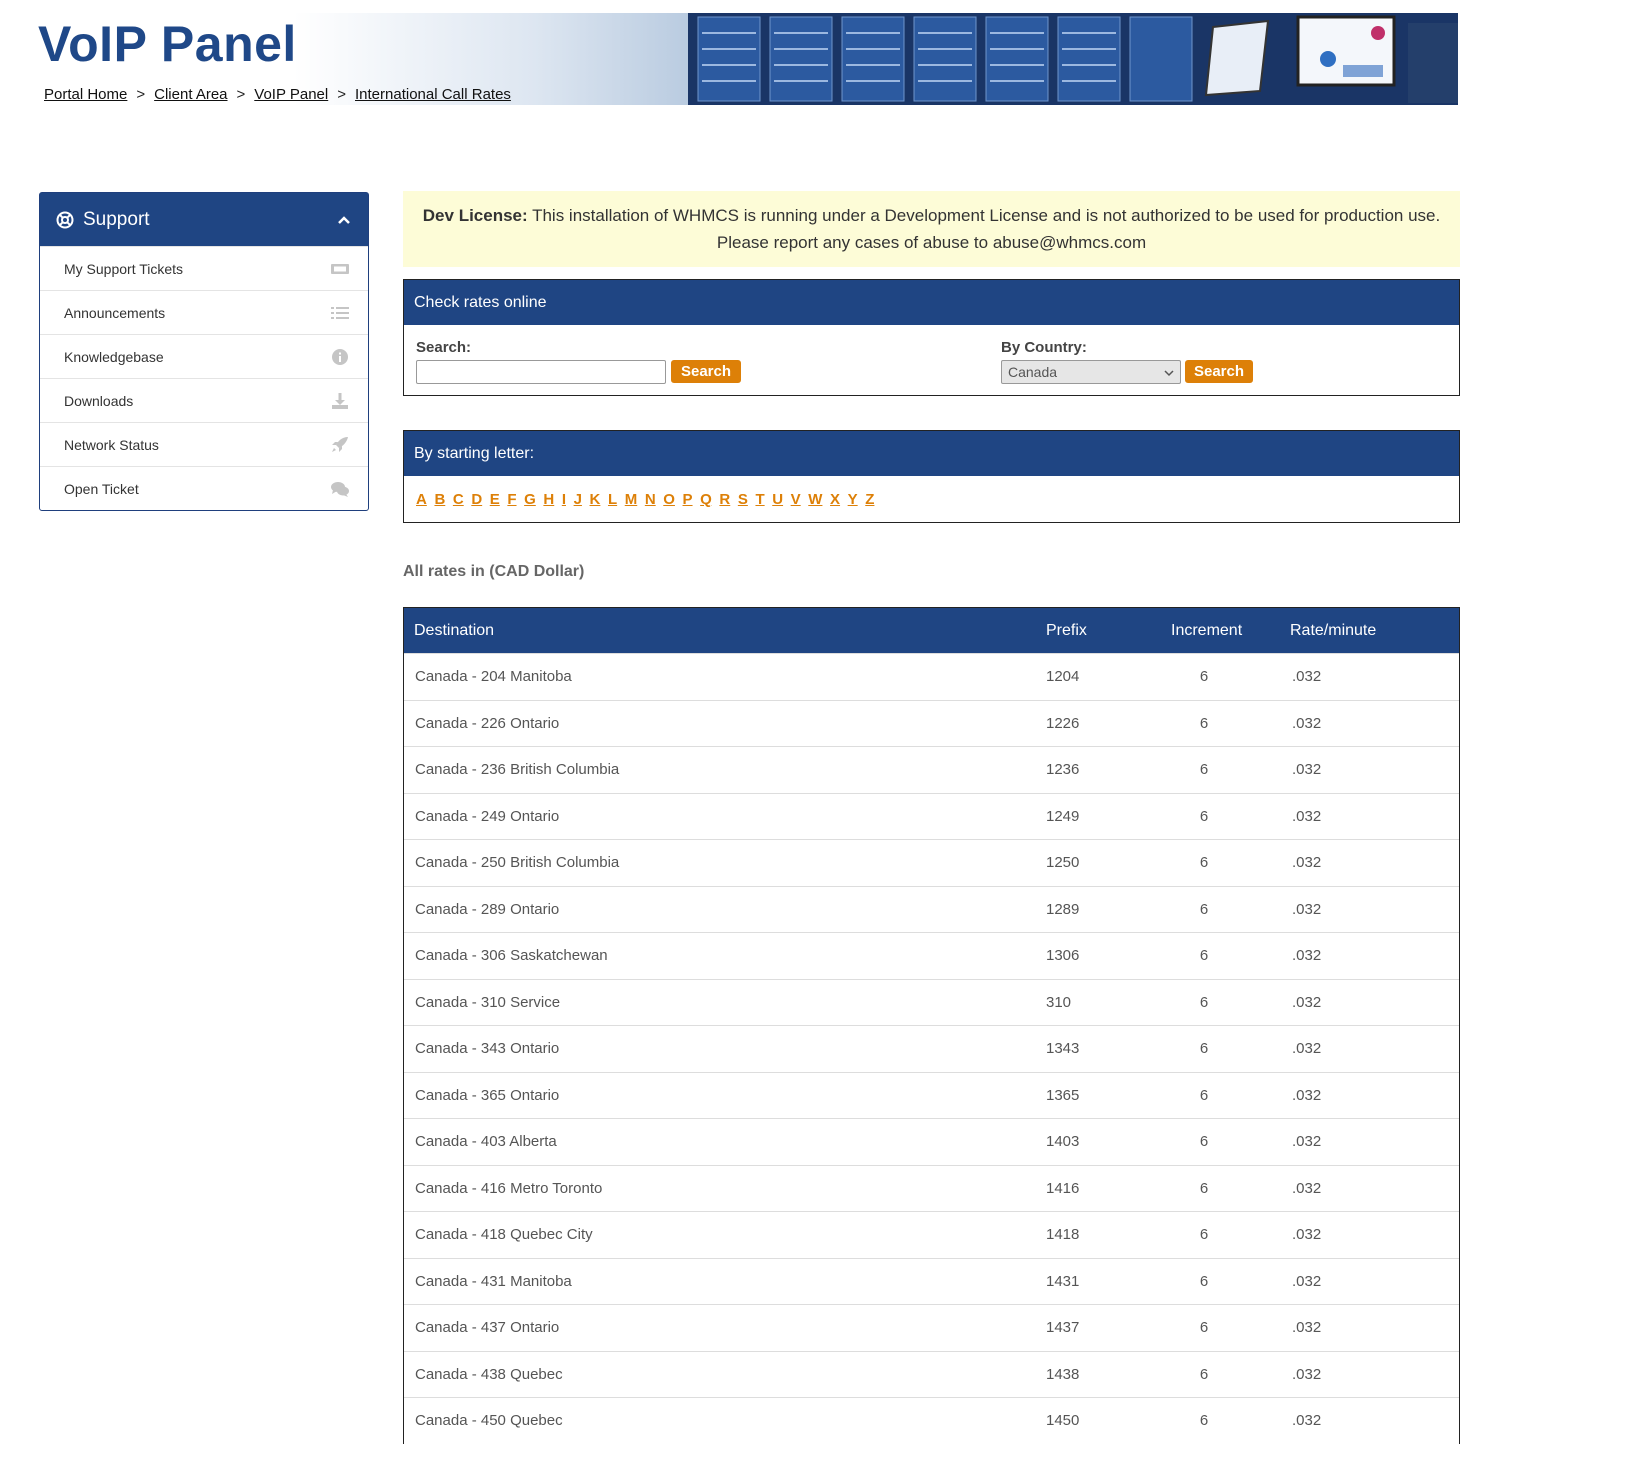  Describe the element at coordinates (1073, 59) in the screenshot. I see `server-rack-banner-image` at that location.